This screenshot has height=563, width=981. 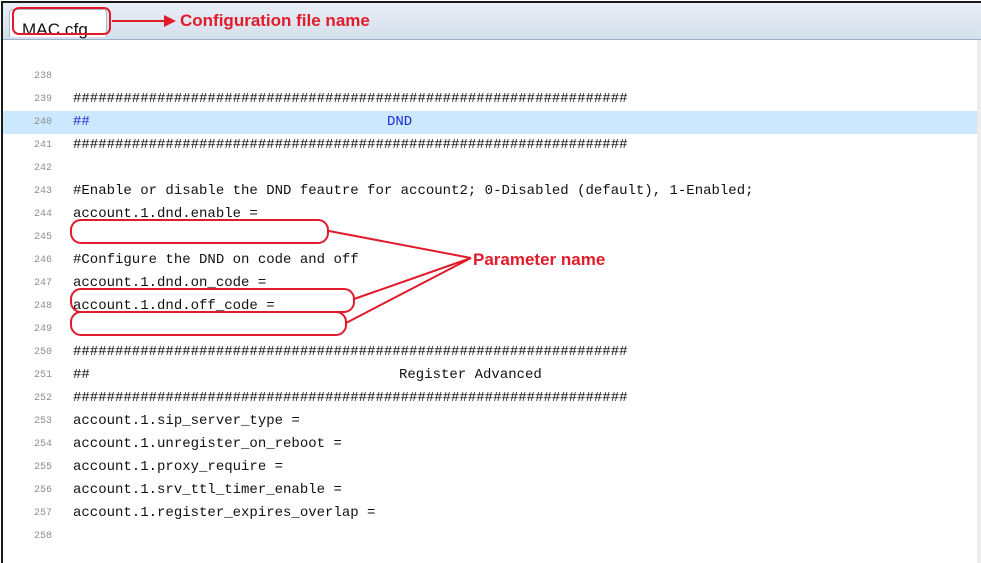 What do you see at coordinates (400, 277) in the screenshot?
I see `param-pointer-lines` at bounding box center [400, 277].